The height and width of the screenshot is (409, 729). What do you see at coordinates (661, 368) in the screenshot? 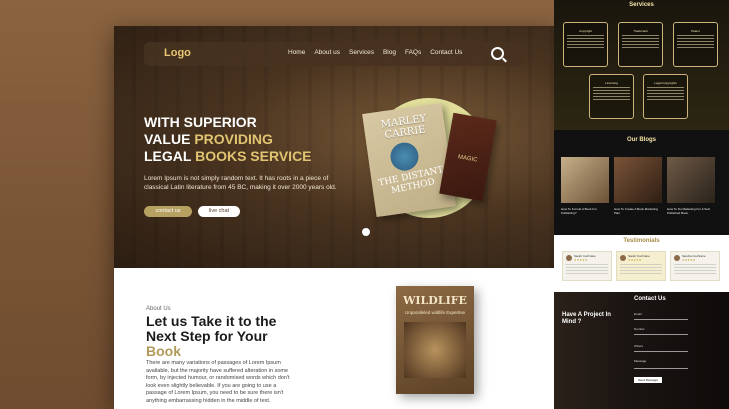
I see `message-field` at bounding box center [661, 368].